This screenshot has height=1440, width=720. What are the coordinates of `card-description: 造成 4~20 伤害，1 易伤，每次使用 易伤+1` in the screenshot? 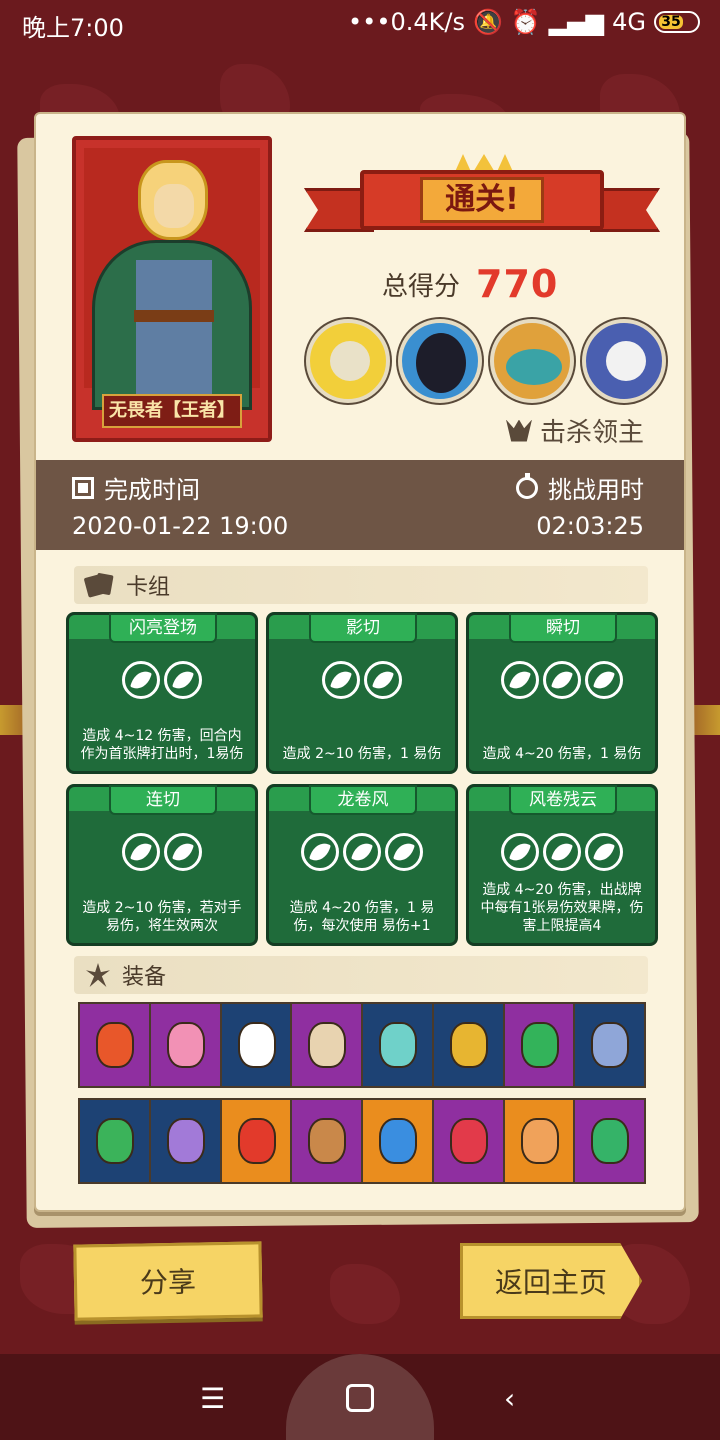 It's located at (362, 917).